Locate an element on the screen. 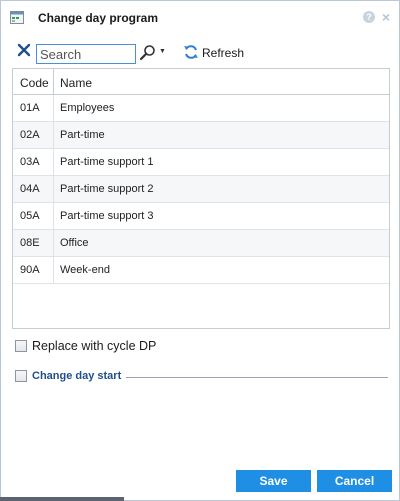 The width and height of the screenshot is (400, 501). refresh-button: Refresh is located at coordinates (215, 53).